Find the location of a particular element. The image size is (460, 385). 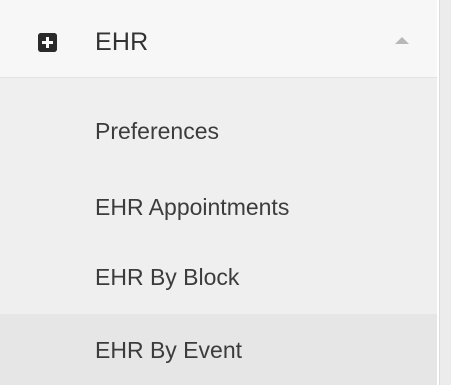

submenu-item-label: EHR By Block is located at coordinates (167, 277).